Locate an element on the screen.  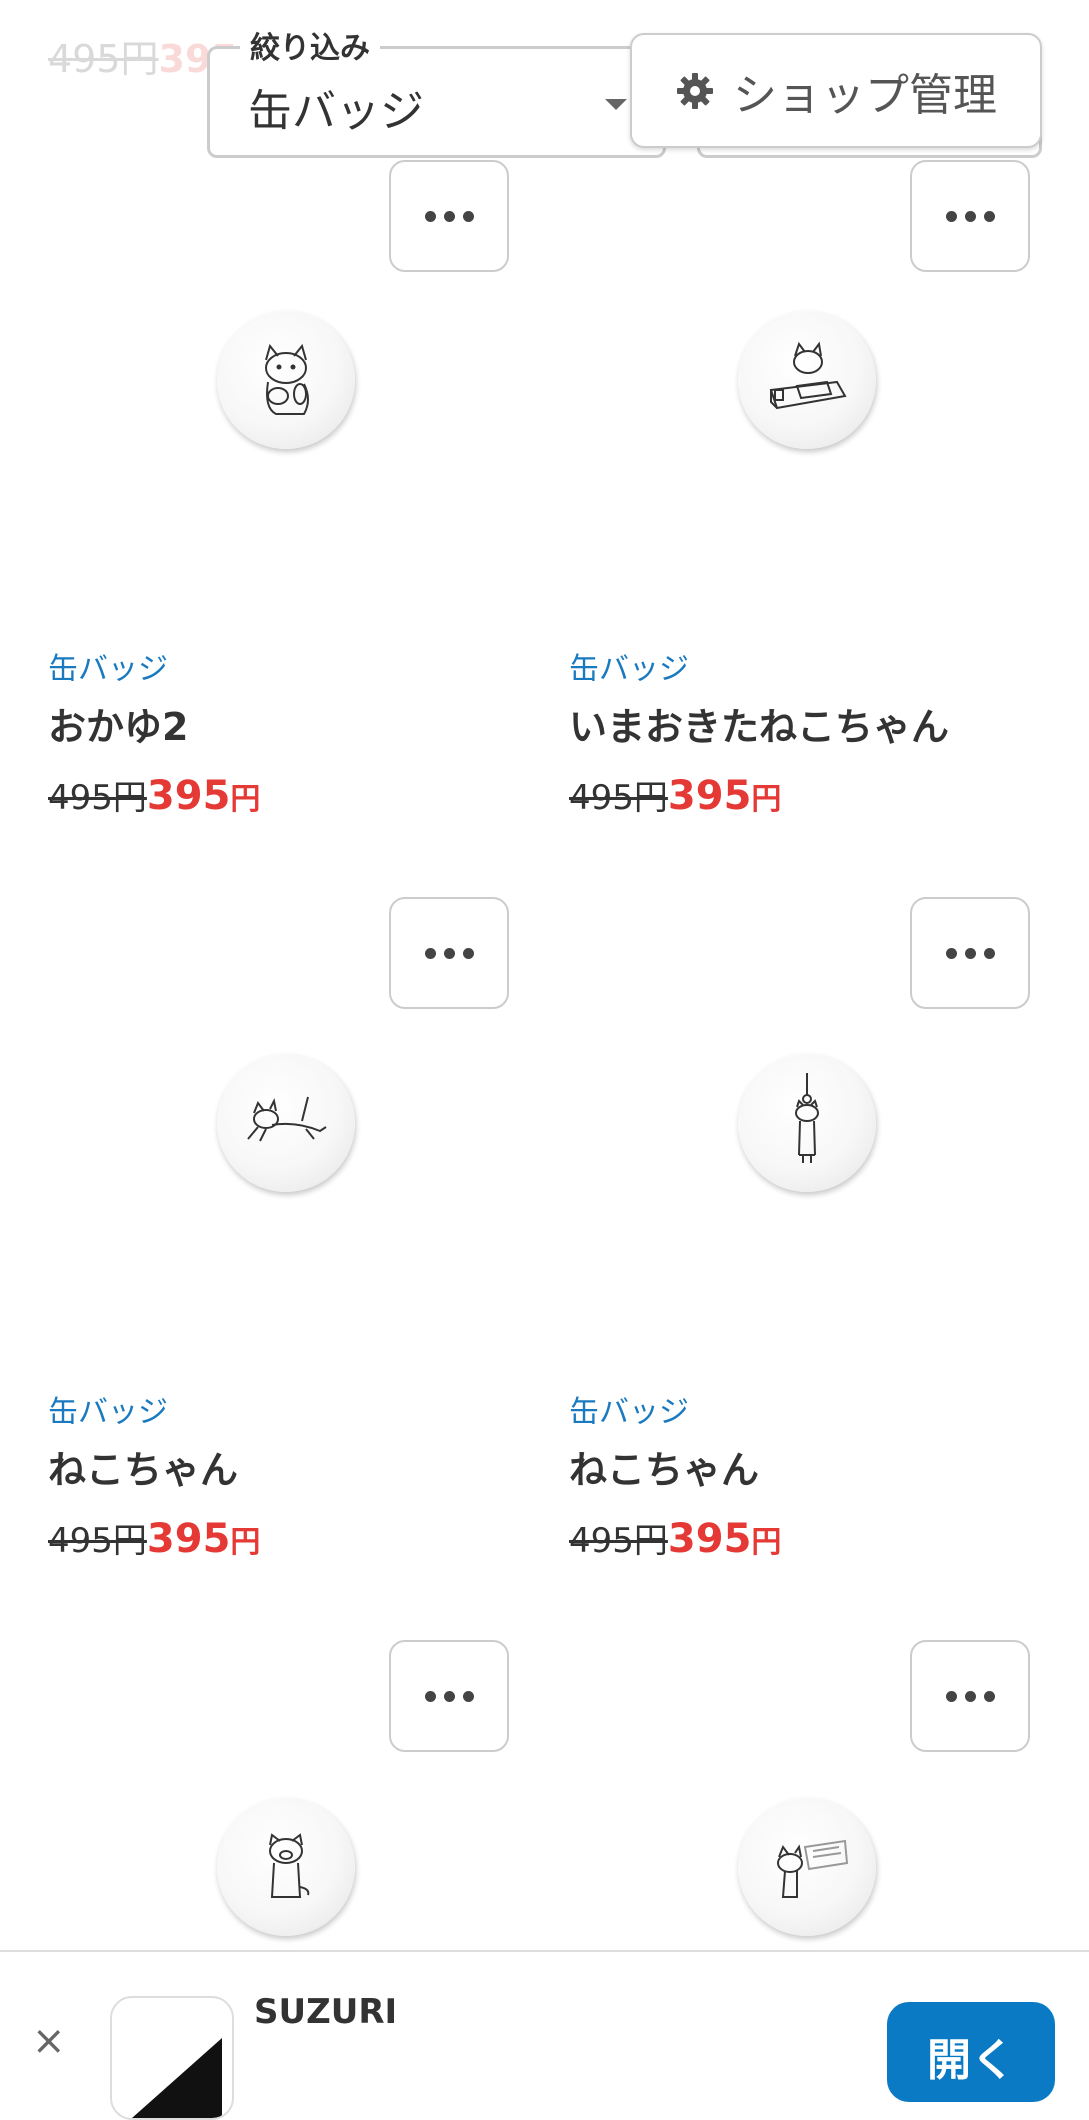
dropdown-caret-icon is located at coordinates (616, 104).